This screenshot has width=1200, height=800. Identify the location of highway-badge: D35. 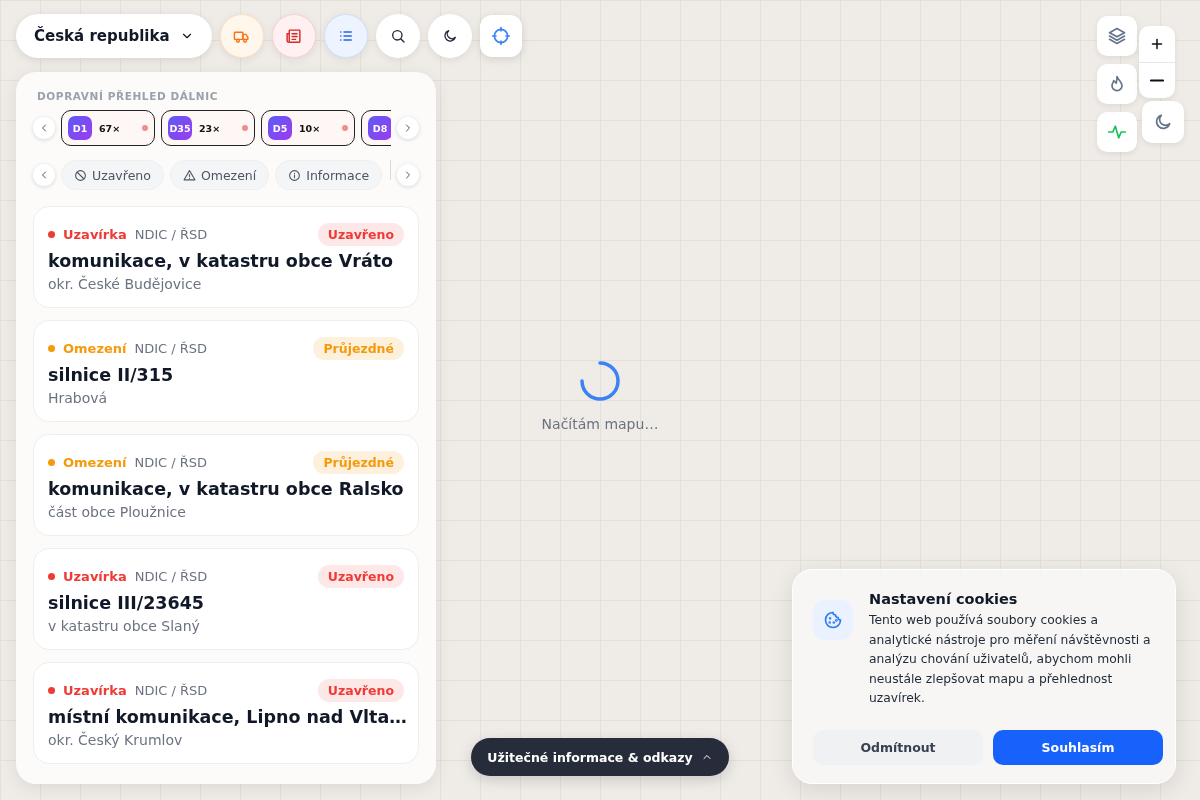
(180, 128).